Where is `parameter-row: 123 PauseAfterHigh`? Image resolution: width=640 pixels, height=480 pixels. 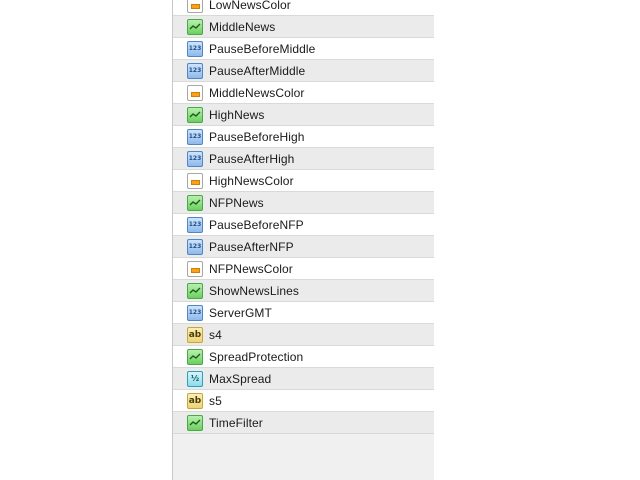 parameter-row: 123 PauseAfterHigh is located at coordinates (303, 159).